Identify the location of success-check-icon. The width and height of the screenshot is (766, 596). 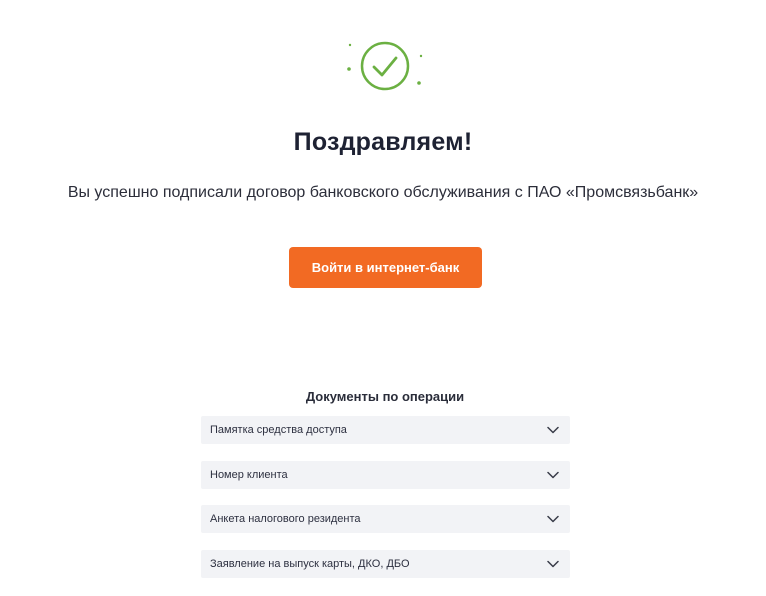
(385, 68).